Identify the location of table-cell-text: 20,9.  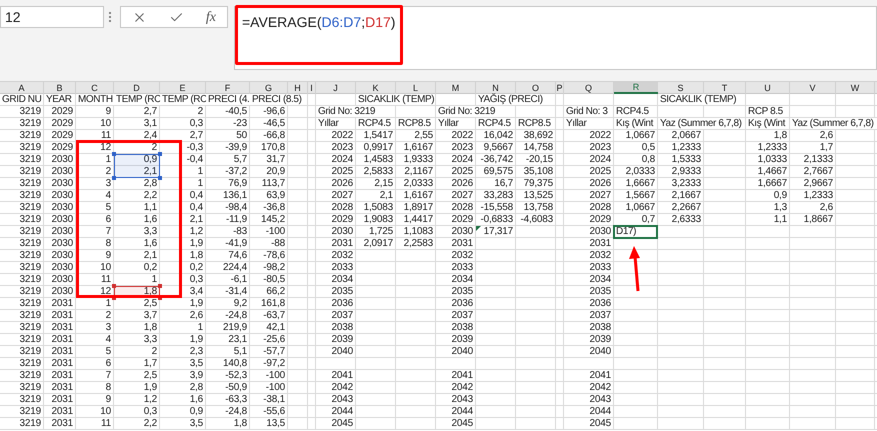
(276, 171).